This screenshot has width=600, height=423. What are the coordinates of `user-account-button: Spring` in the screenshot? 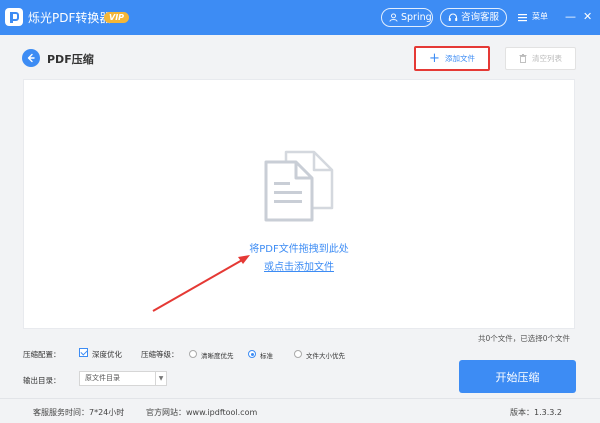 It's located at (407, 17).